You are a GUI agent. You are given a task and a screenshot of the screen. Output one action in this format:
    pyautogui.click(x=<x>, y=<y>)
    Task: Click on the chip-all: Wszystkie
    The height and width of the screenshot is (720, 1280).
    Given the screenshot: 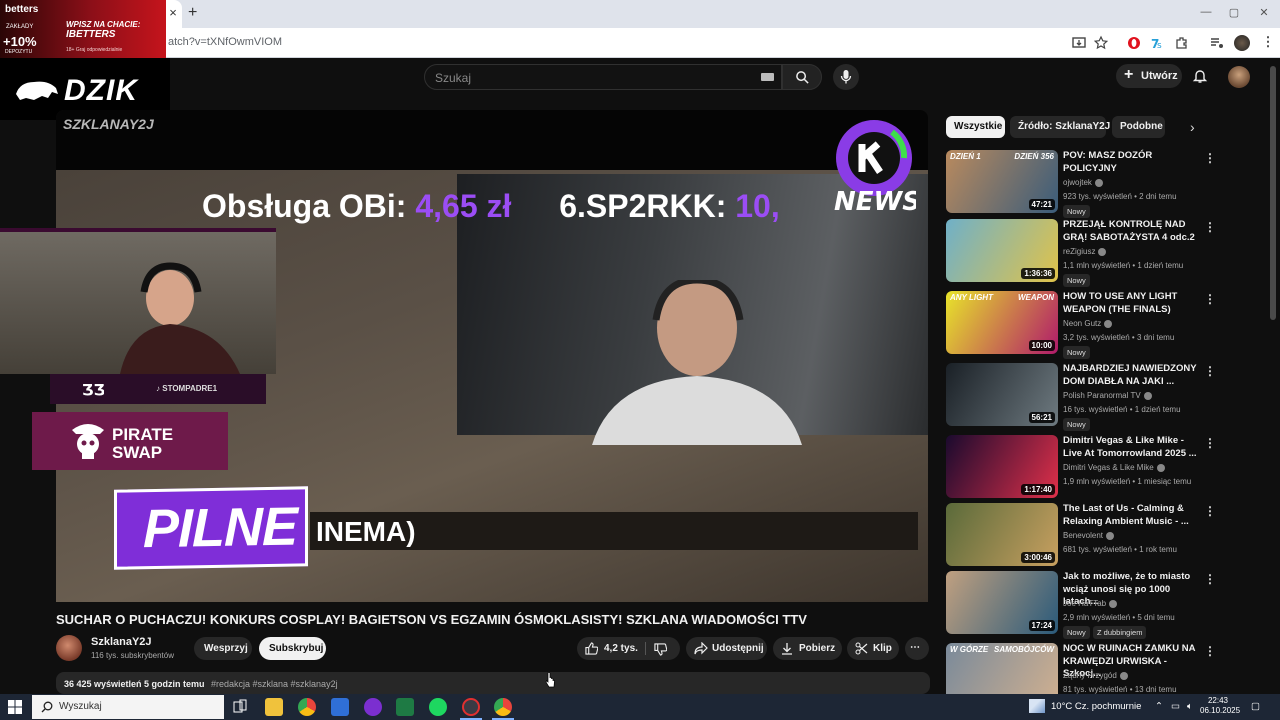 What is the action you would take?
    pyautogui.click(x=975, y=127)
    